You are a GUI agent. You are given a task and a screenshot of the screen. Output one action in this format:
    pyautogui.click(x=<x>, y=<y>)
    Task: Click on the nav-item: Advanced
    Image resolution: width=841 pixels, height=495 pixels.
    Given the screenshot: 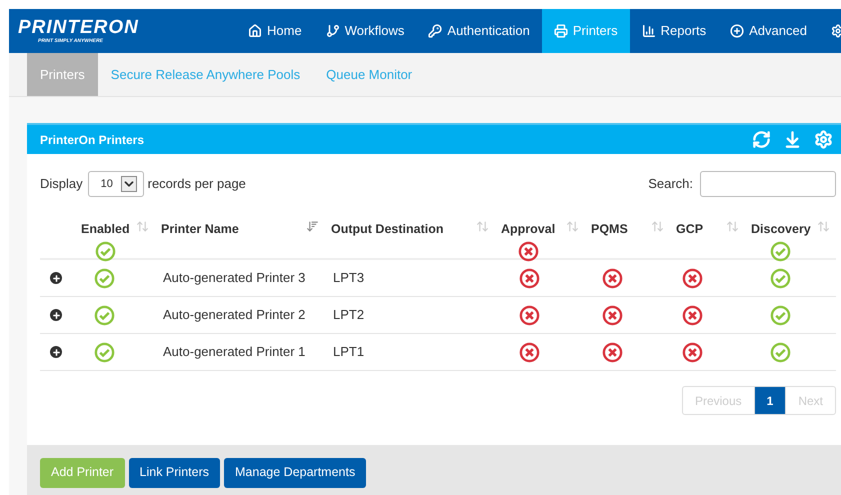 What is the action you would take?
    pyautogui.click(x=768, y=31)
    